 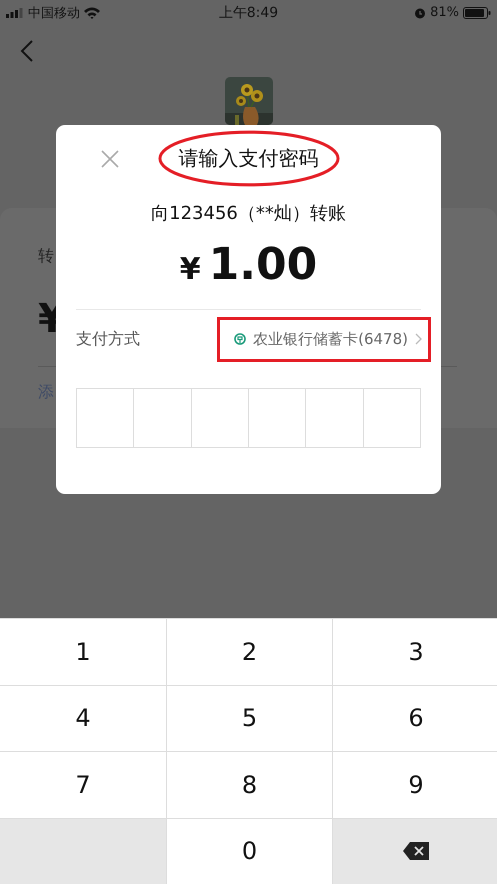 What do you see at coordinates (240, 339) in the screenshot?
I see `bank-icon` at bounding box center [240, 339].